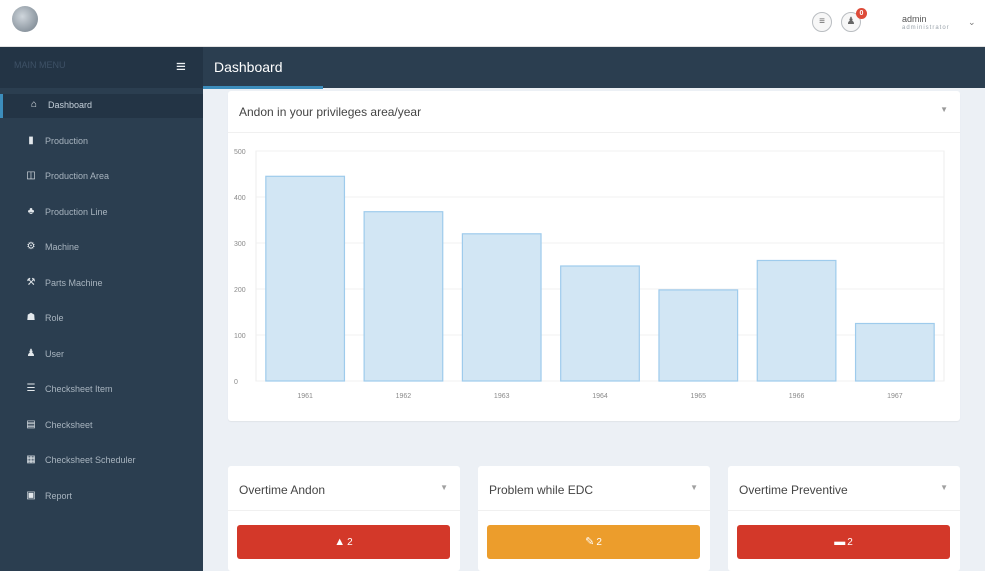 The width and height of the screenshot is (985, 571). What do you see at coordinates (972, 22) in the screenshot?
I see `chevron-down-icon: ⌄` at bounding box center [972, 22].